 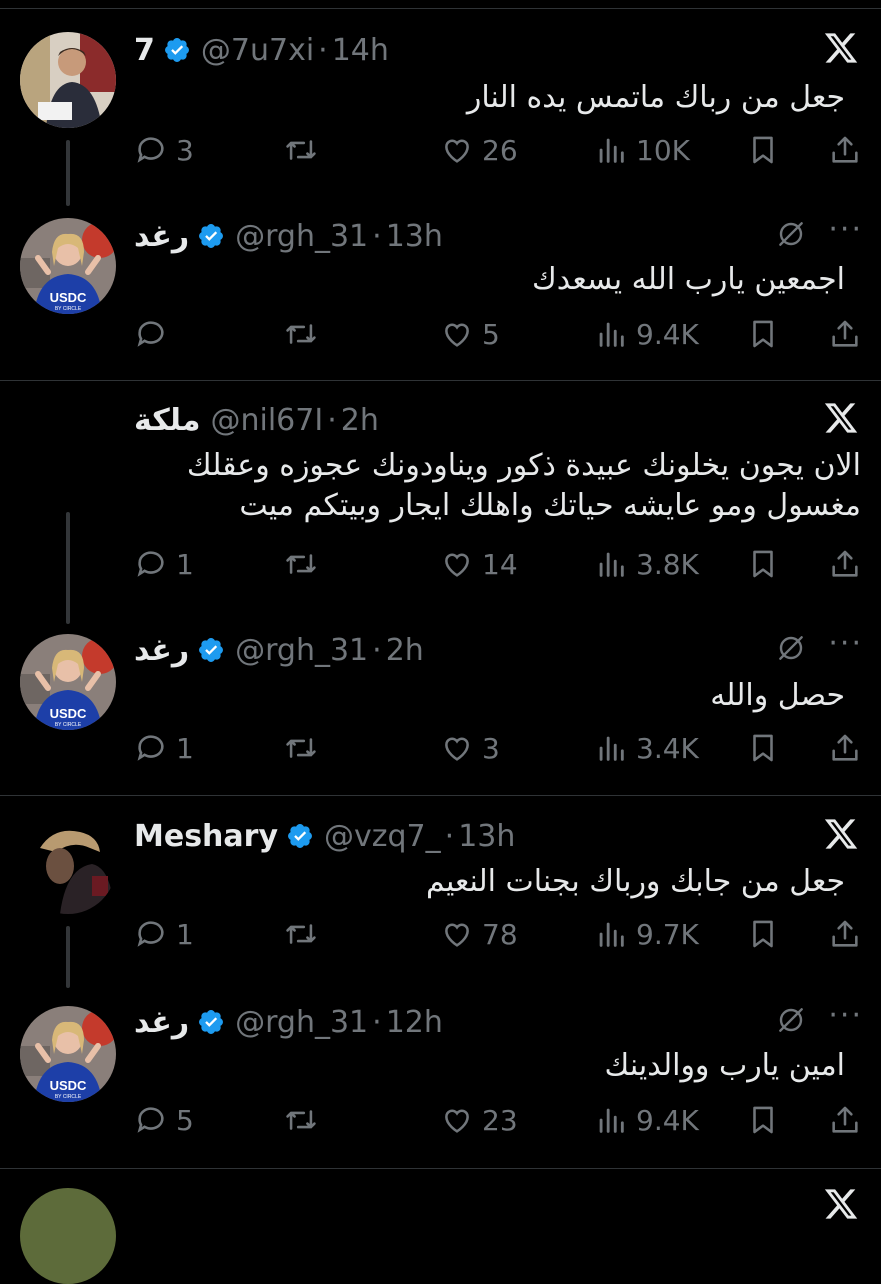 What do you see at coordinates (164, 1120) in the screenshot?
I see `reply-button: 5` at bounding box center [164, 1120].